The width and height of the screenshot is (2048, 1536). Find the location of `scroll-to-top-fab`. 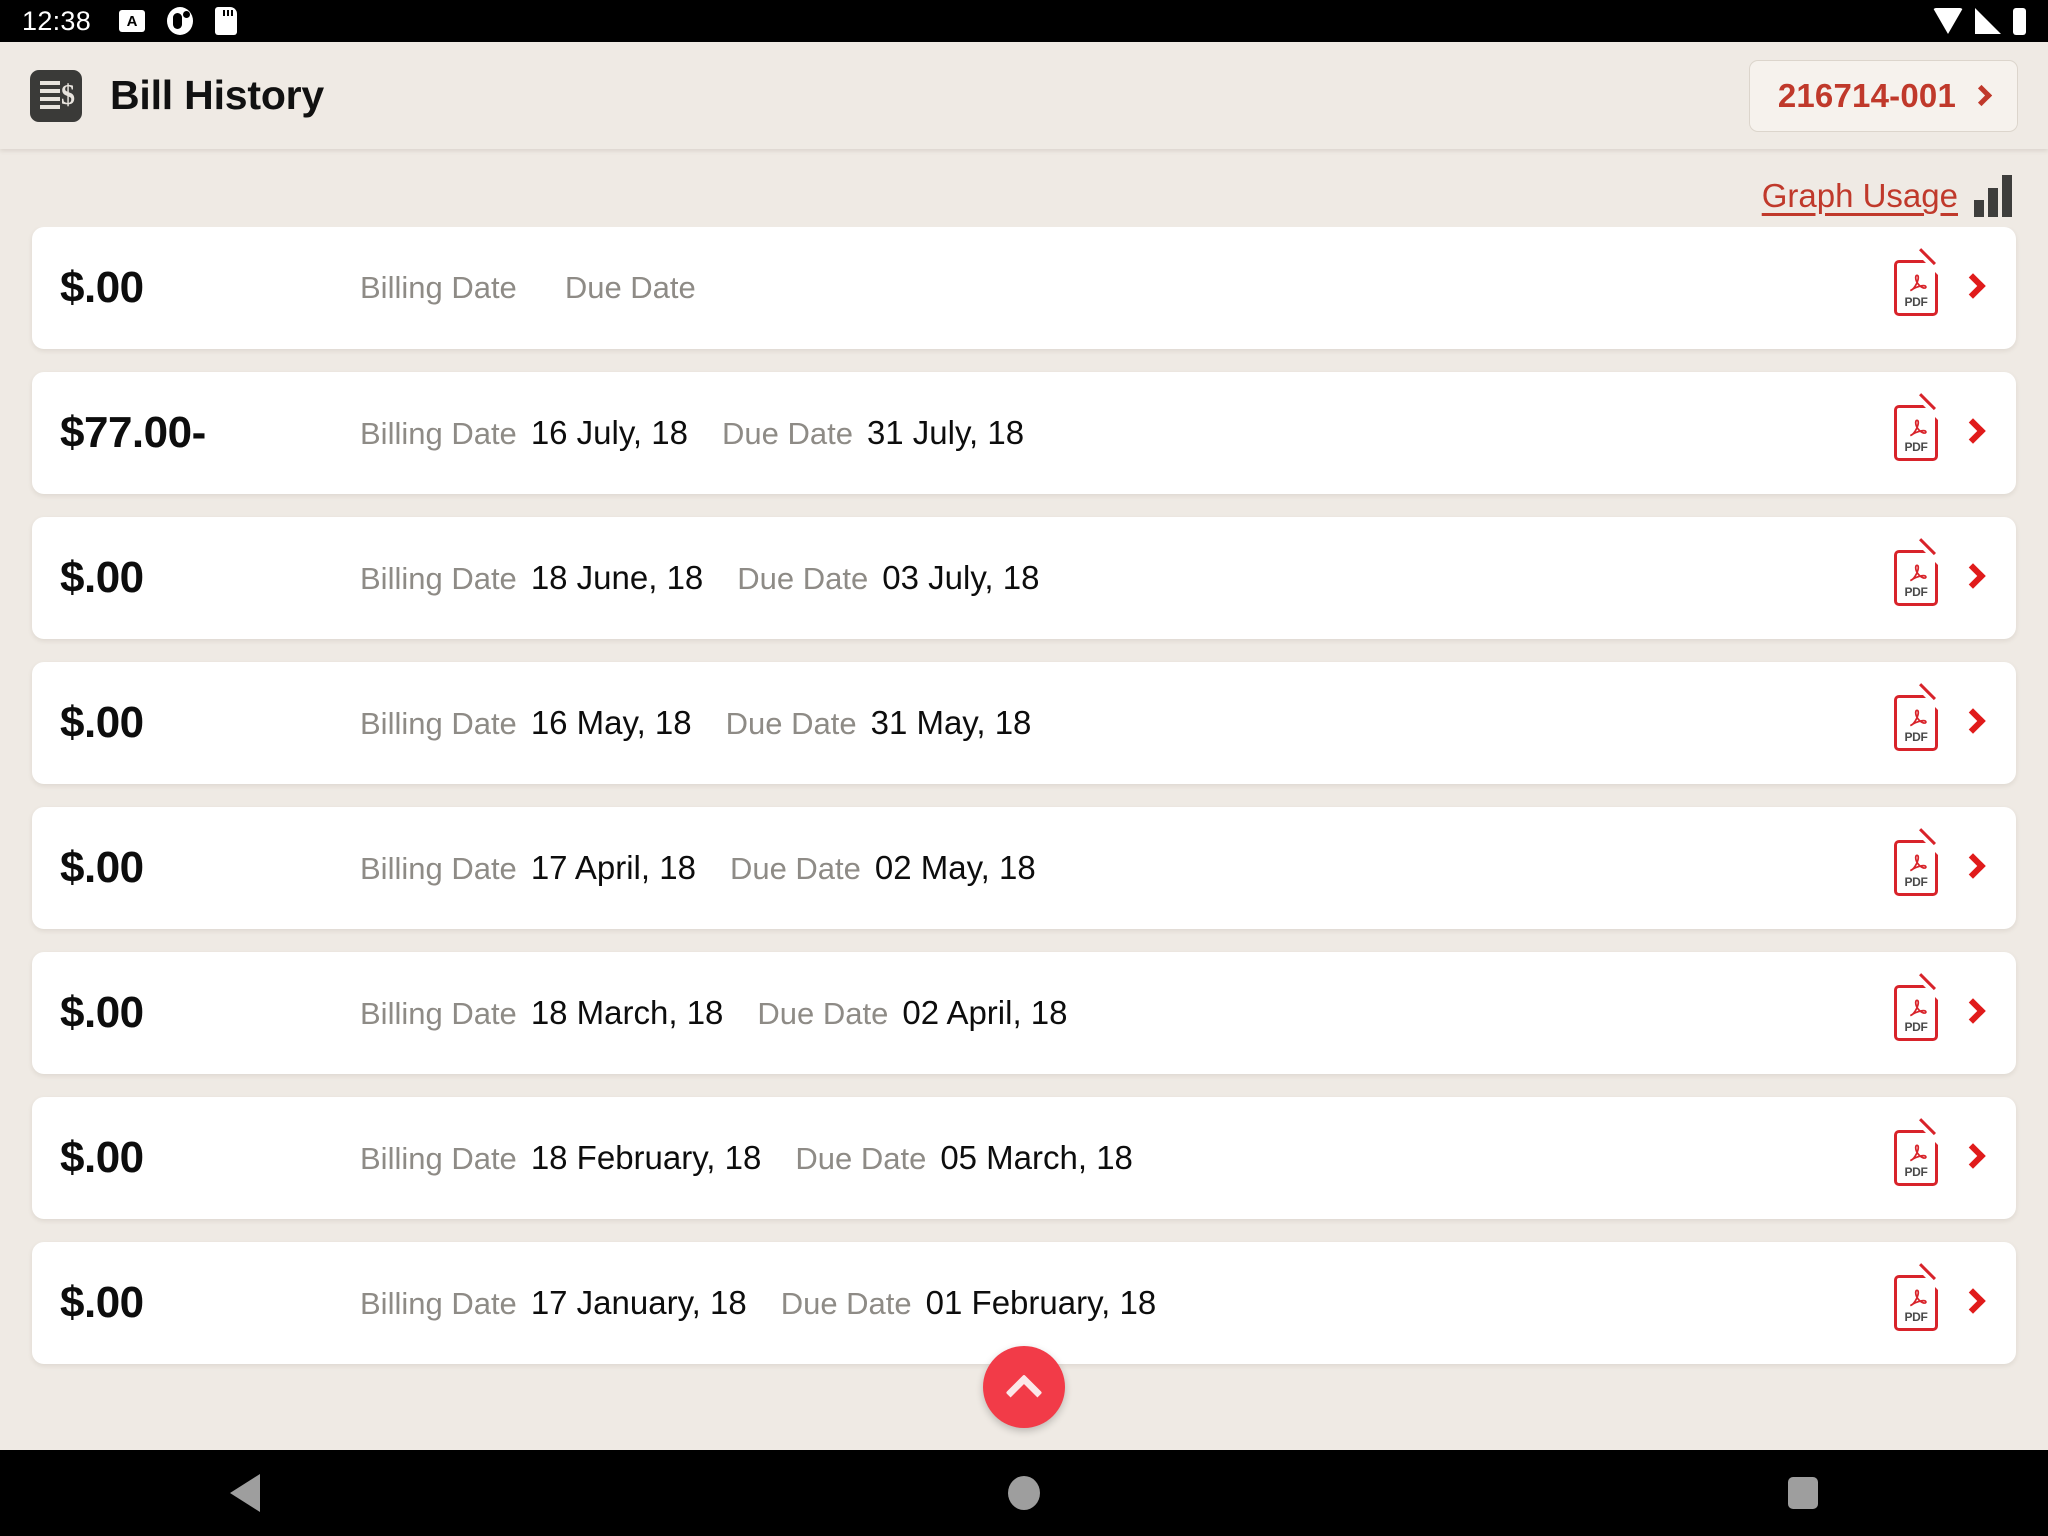

scroll-to-top-fab is located at coordinates (1024, 1387).